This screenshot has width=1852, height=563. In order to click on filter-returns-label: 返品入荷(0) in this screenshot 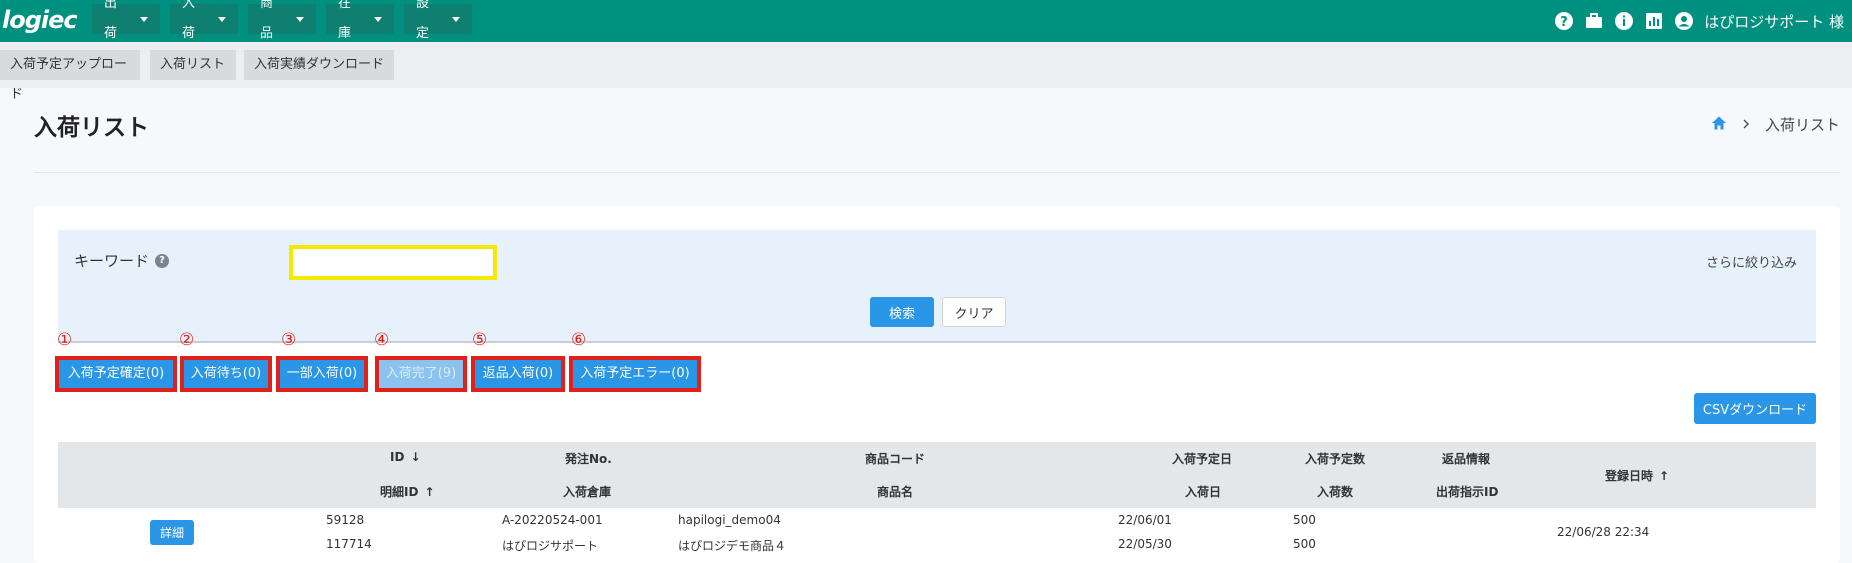, I will do `click(518, 374)`.